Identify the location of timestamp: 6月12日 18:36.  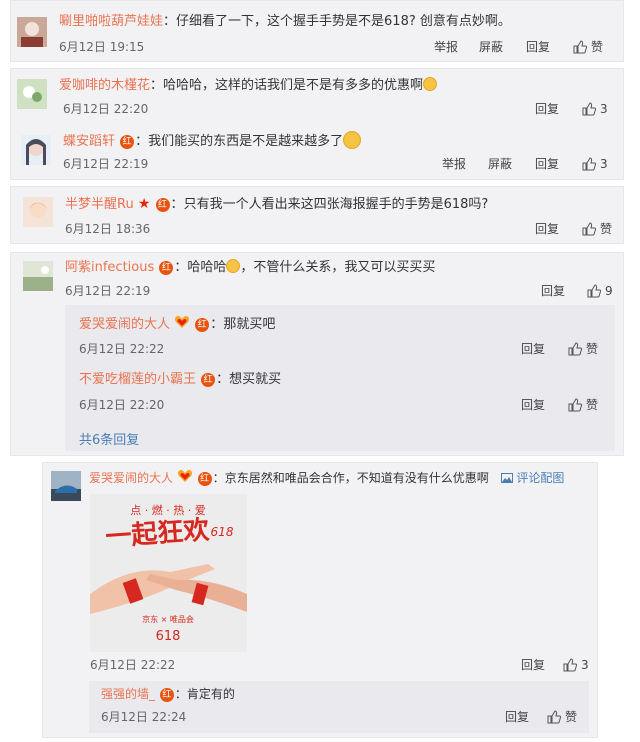
(108, 229).